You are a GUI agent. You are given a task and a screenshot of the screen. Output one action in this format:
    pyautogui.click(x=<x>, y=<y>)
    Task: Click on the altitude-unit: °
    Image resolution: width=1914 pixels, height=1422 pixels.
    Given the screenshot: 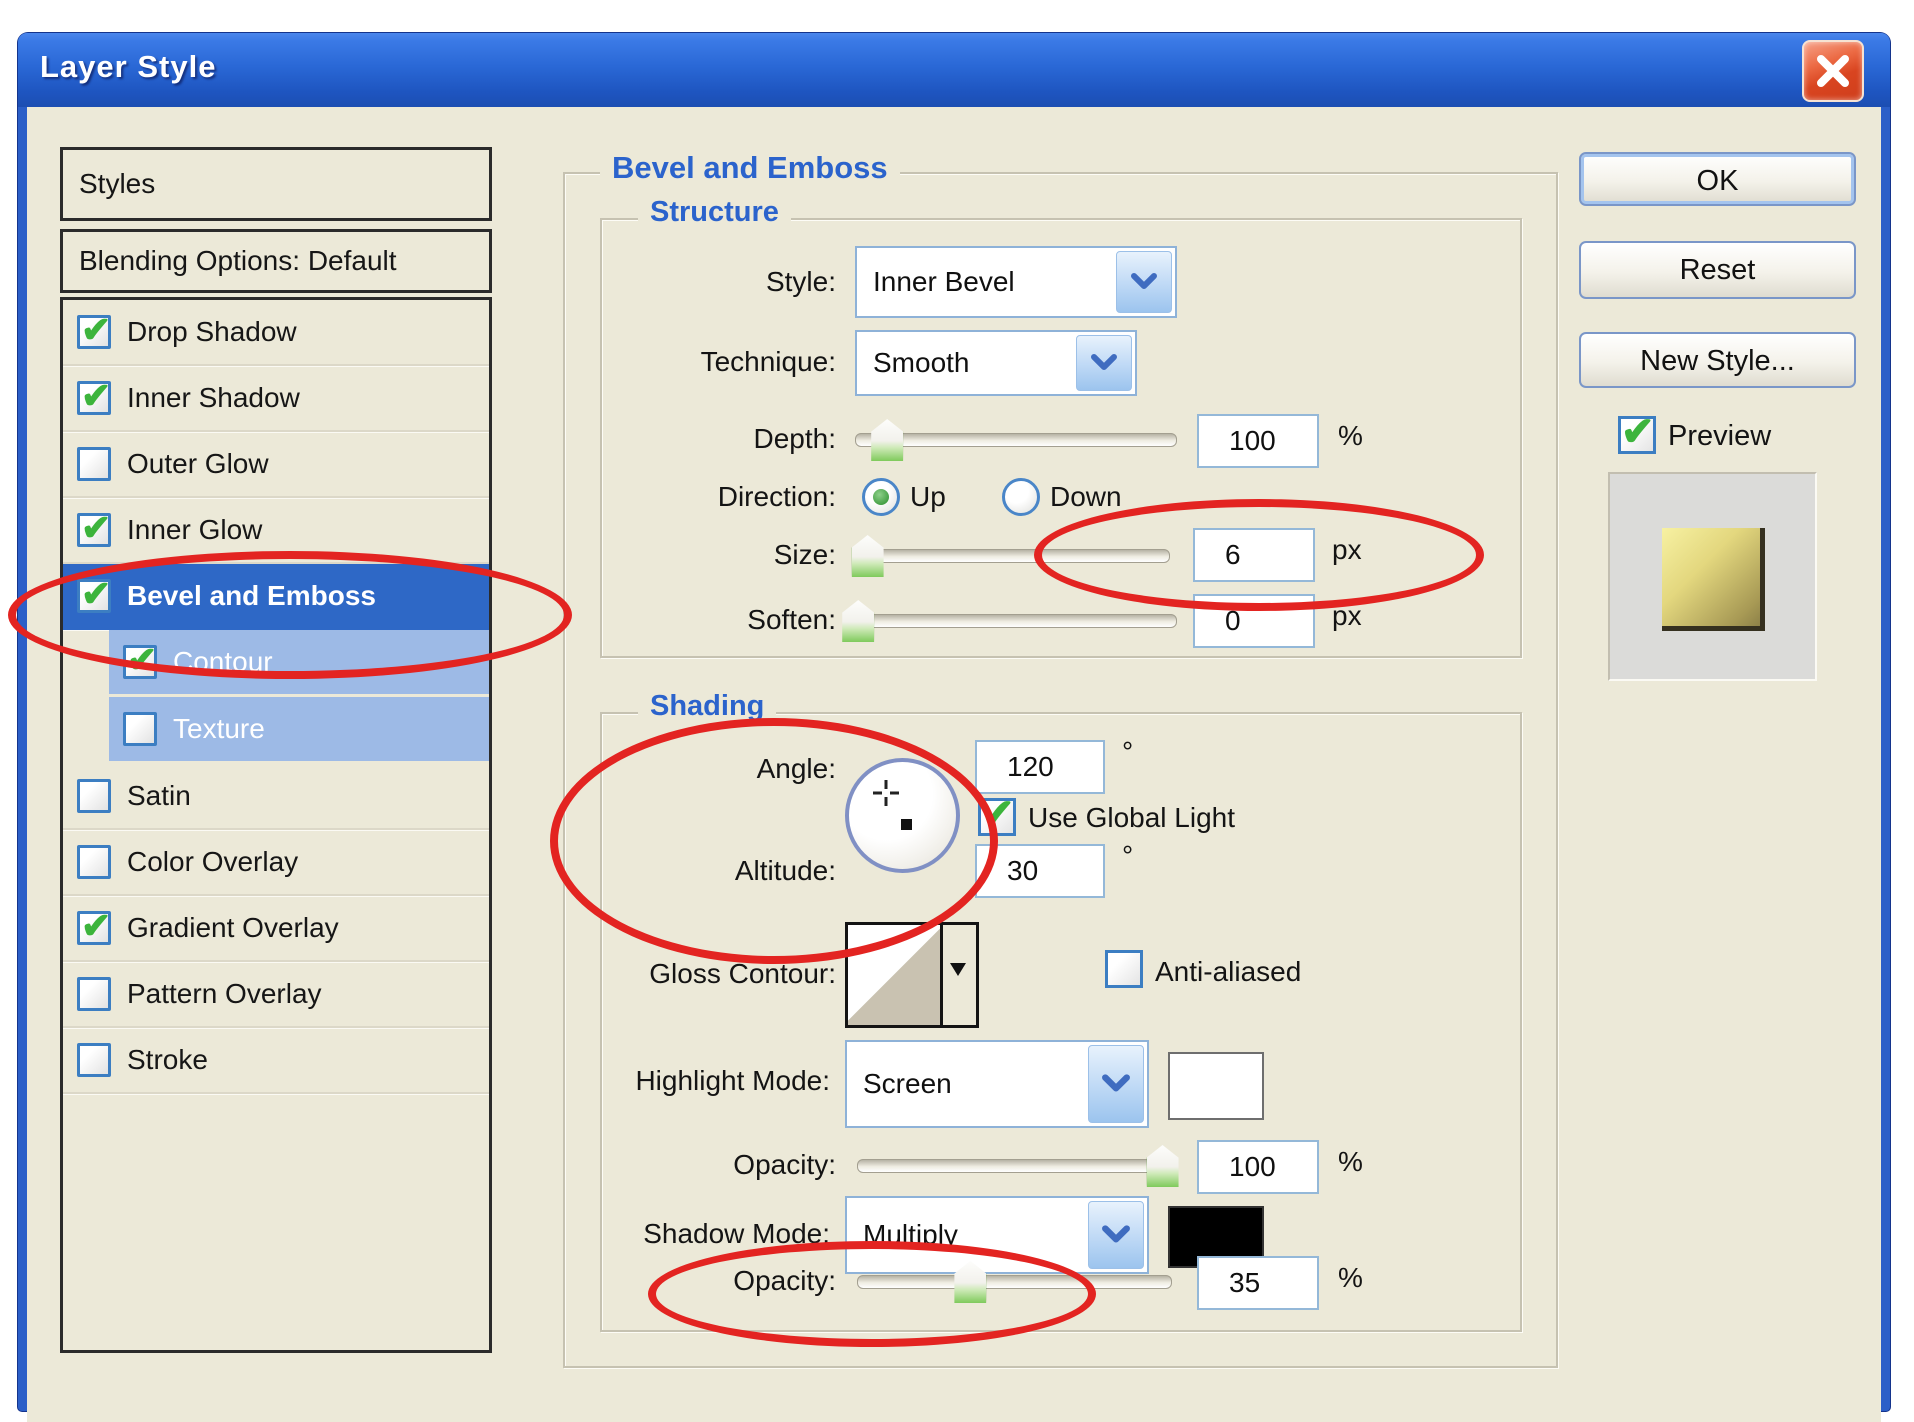 What is the action you would take?
    pyautogui.click(x=1128, y=855)
    